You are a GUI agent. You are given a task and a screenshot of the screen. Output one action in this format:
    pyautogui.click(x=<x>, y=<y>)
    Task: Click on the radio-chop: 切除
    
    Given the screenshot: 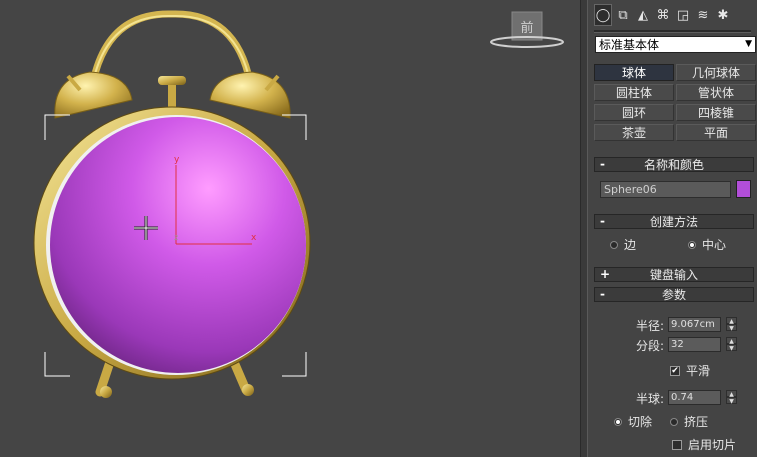 What is the action you would take?
    pyautogui.click(x=633, y=421)
    